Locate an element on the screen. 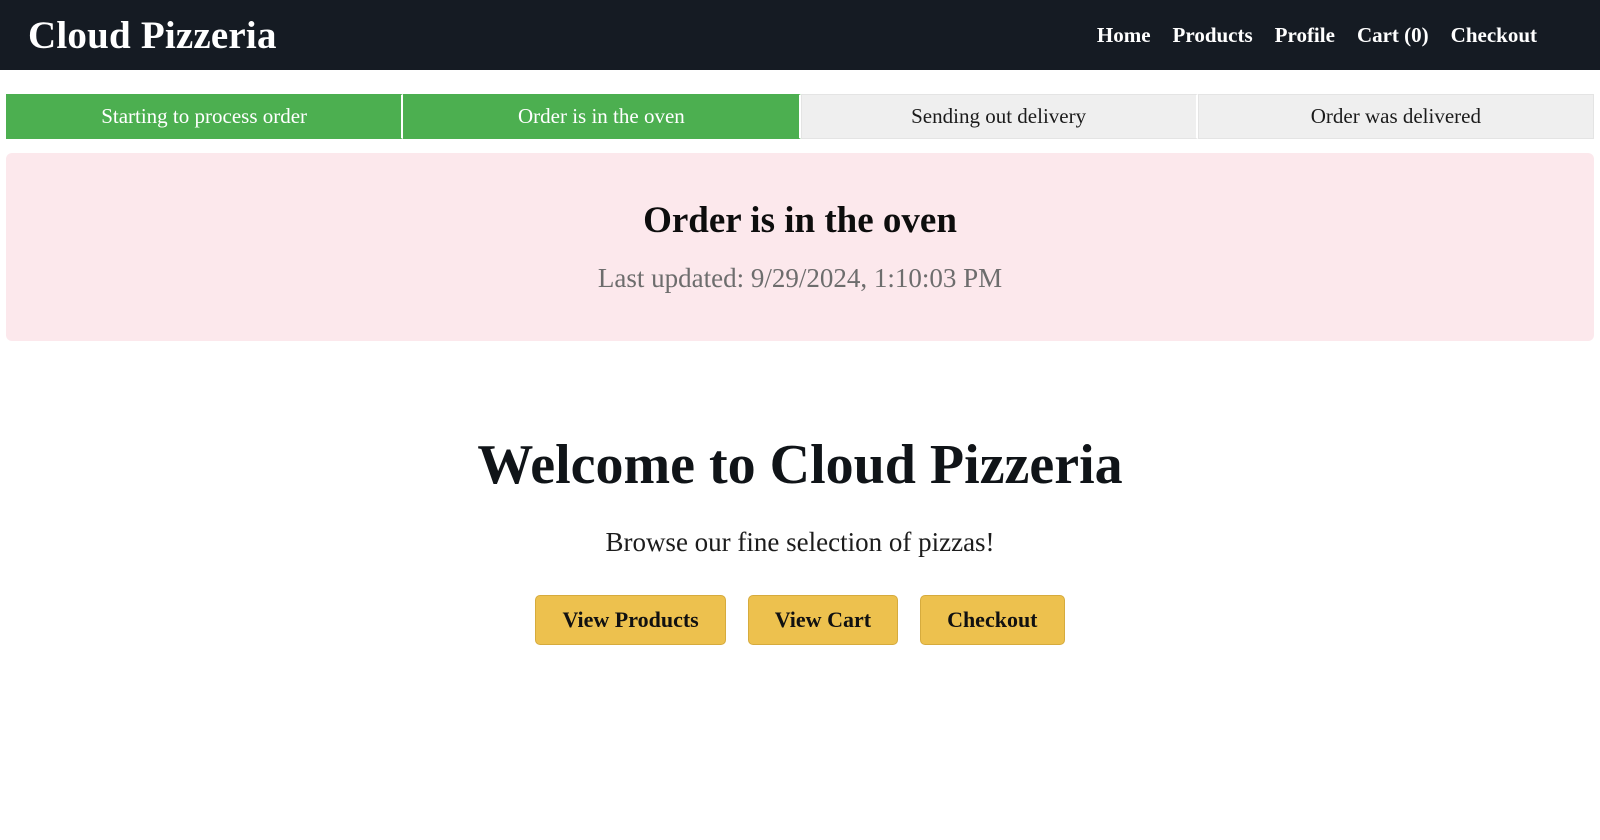  nav-link-home: Home is located at coordinates (1124, 35).